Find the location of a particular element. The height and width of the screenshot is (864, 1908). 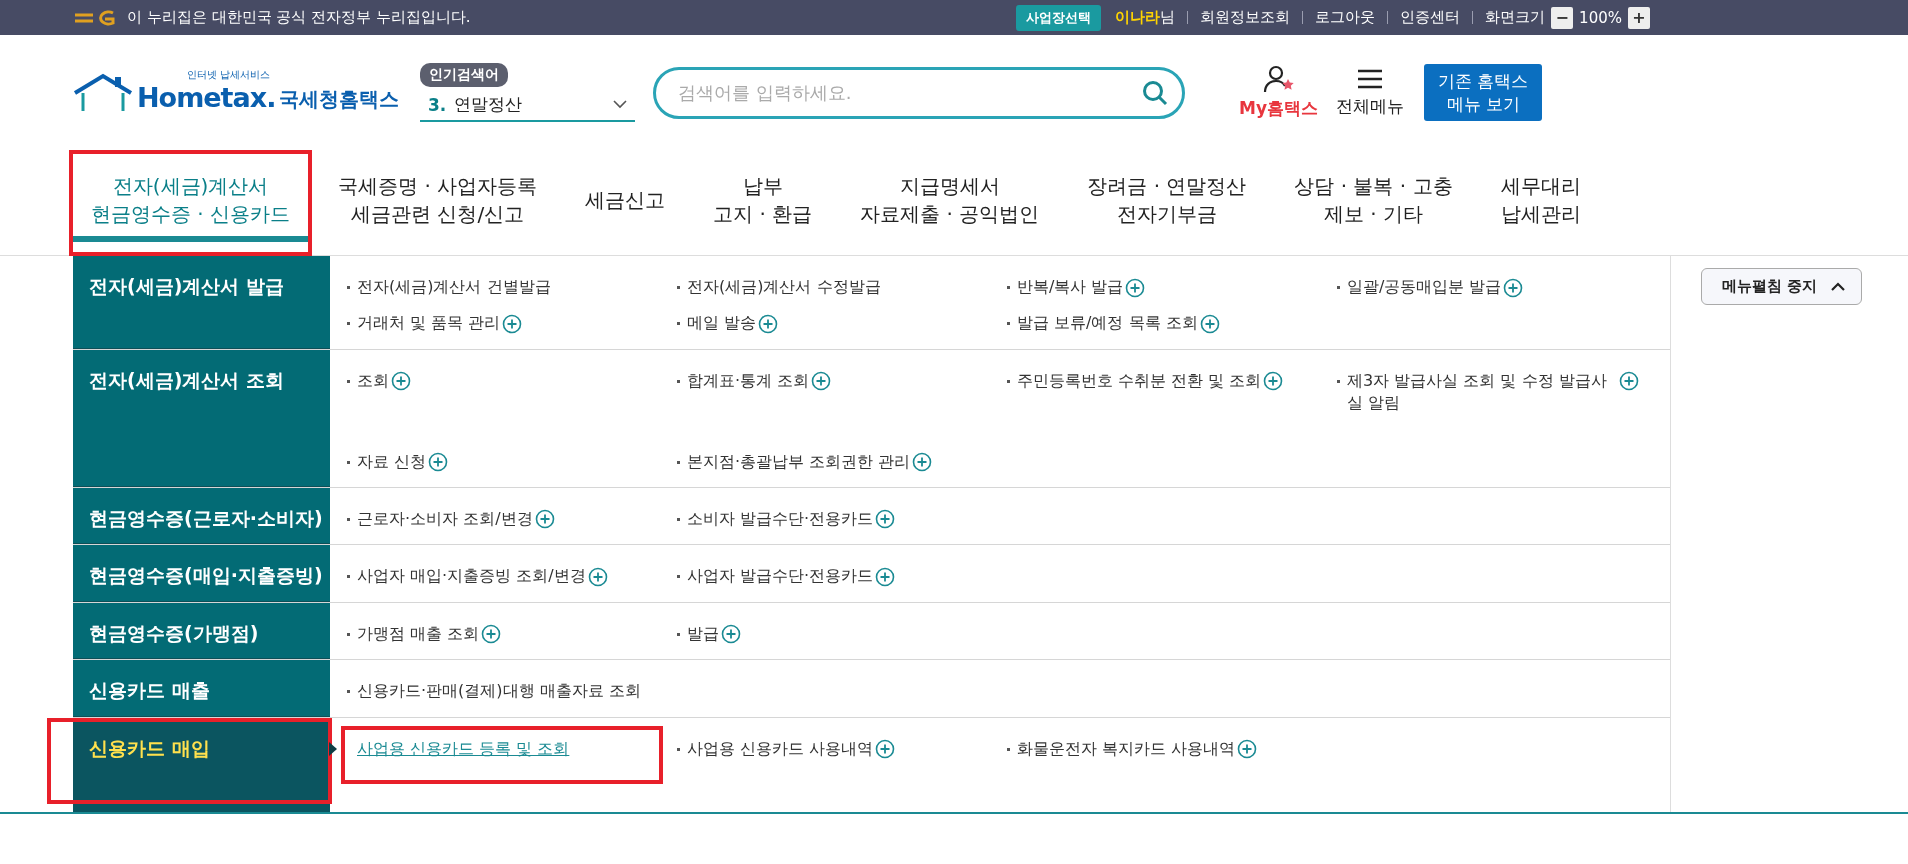

menu-category: 전자(세금)계산서 조회 is located at coordinates (201, 418).